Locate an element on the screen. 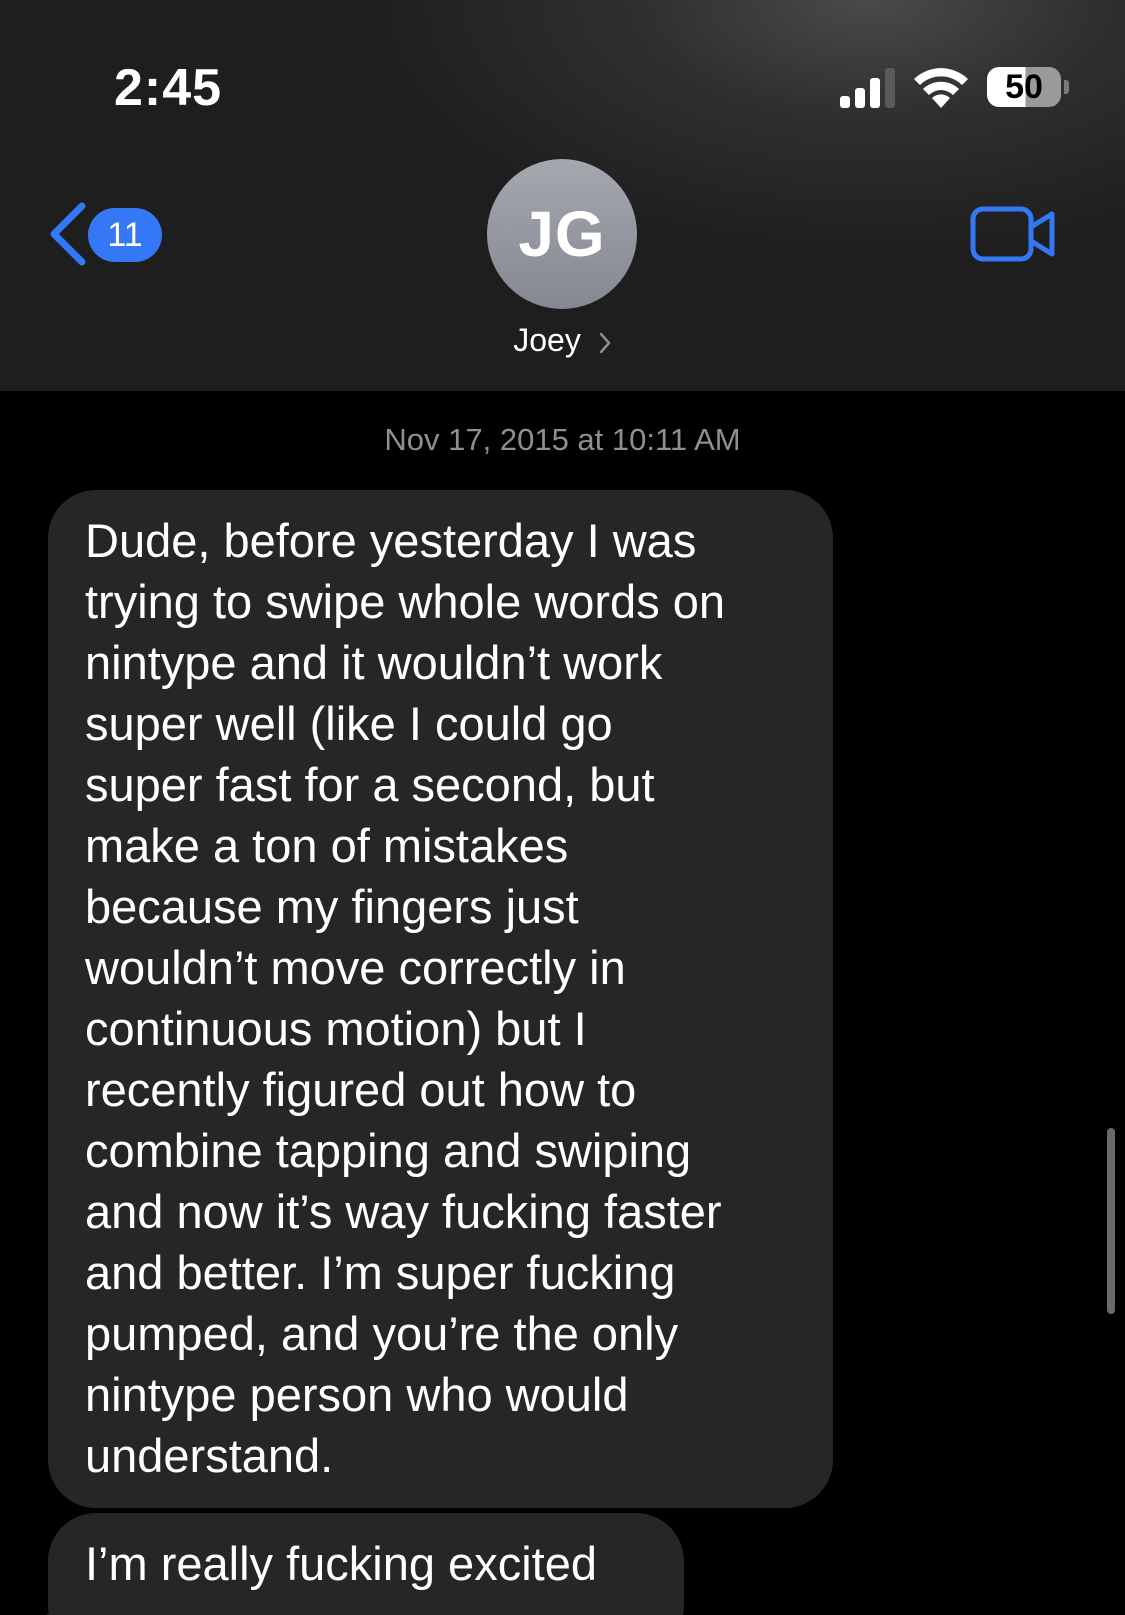  contact-avatar: JG is located at coordinates (562, 234).